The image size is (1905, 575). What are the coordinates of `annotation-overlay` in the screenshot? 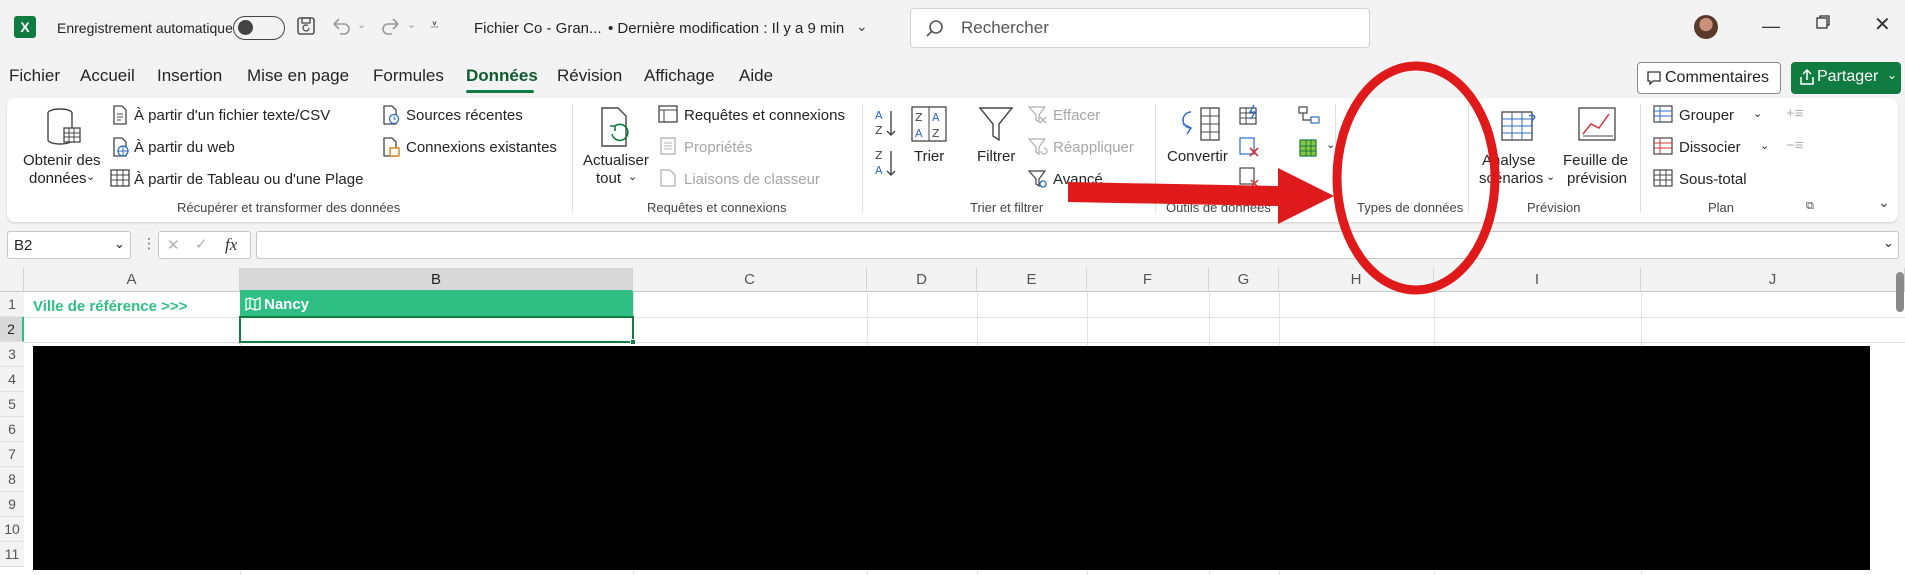 It's located at (1284, 178).